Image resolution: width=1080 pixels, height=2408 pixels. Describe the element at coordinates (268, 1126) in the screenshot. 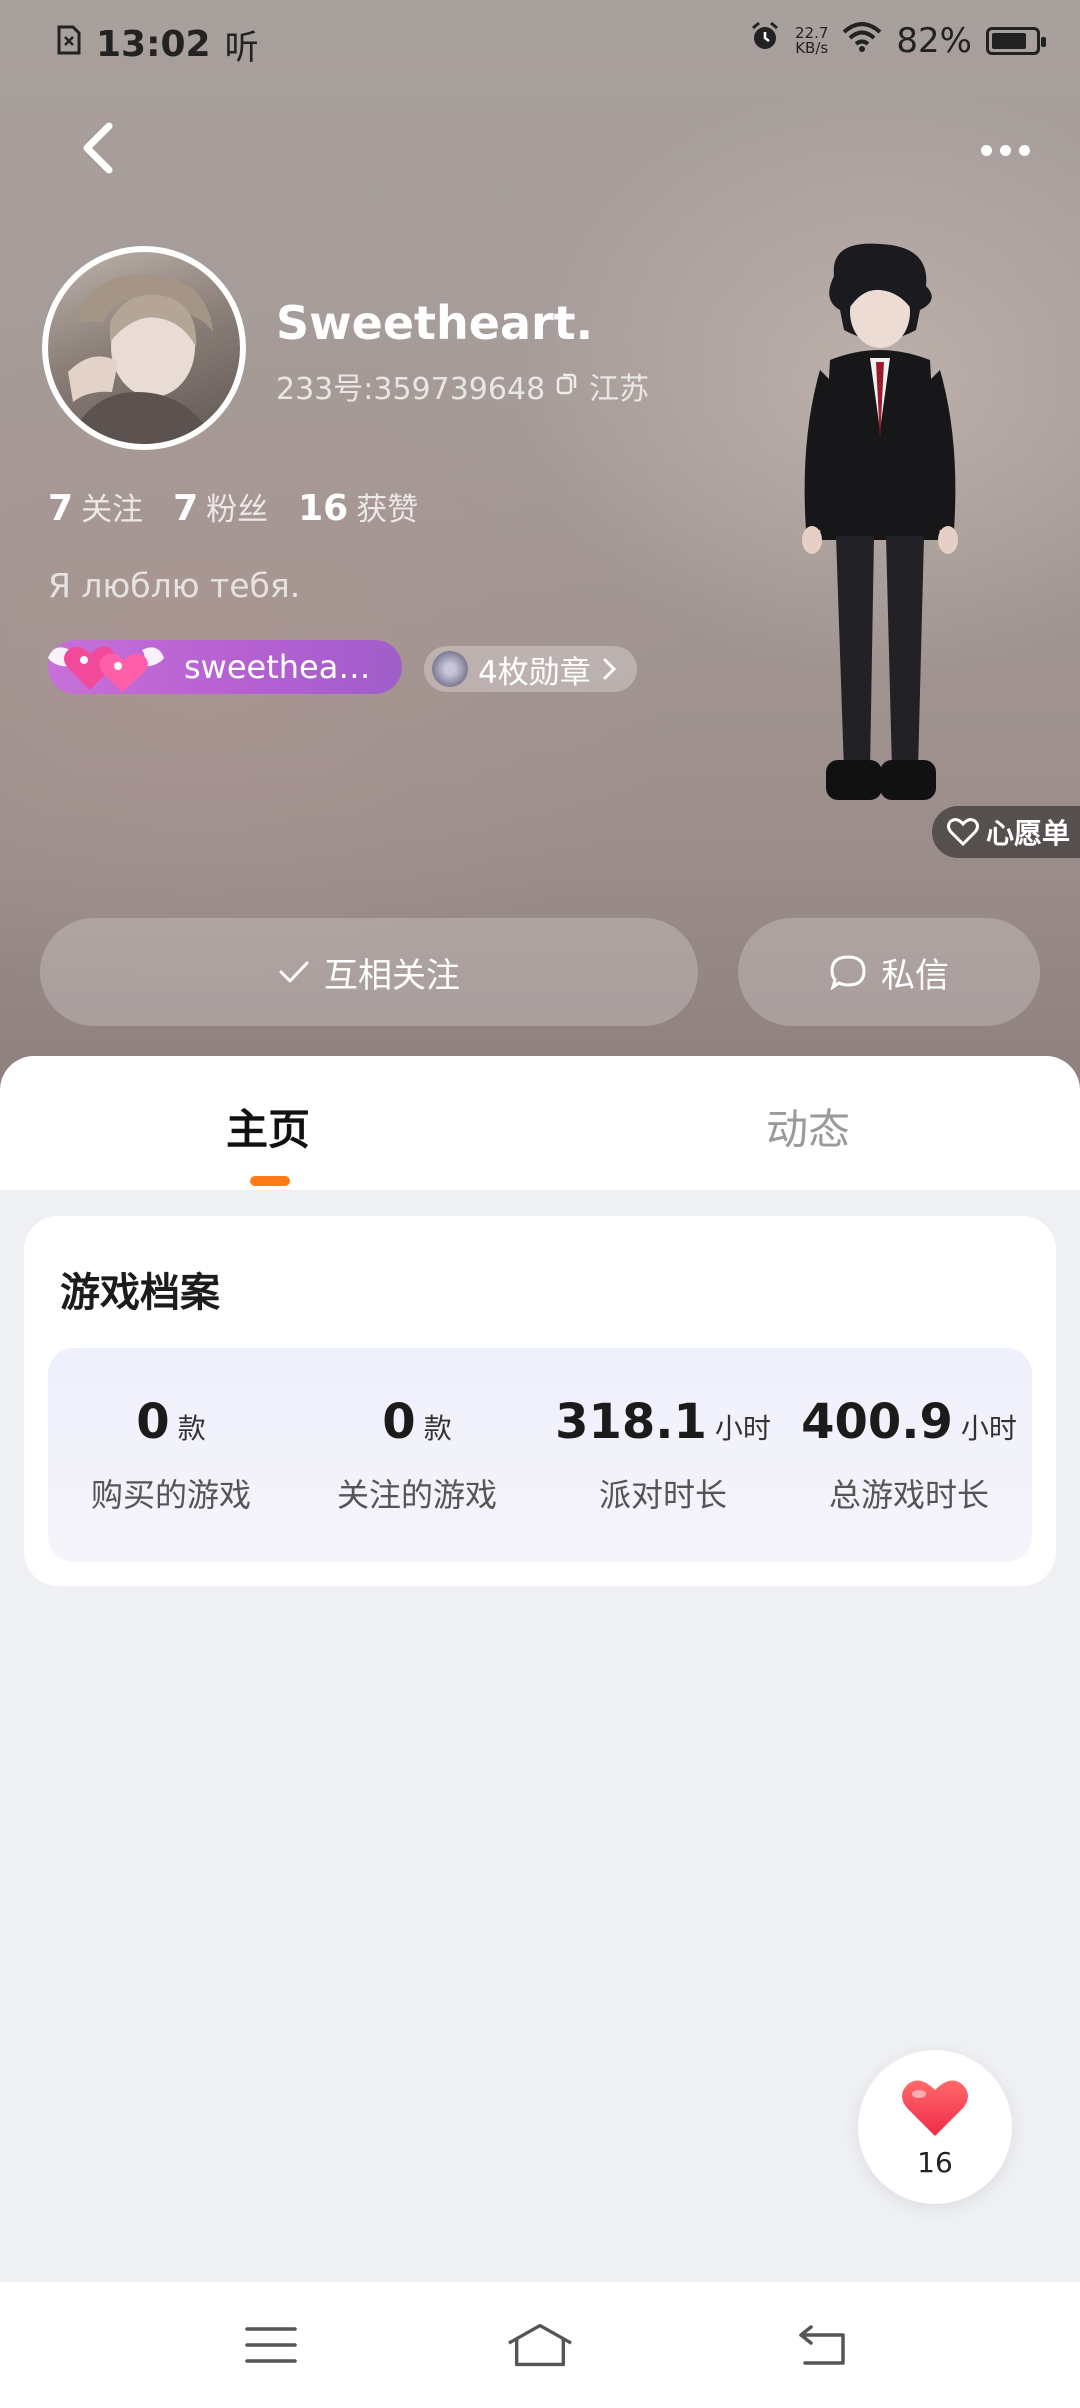

I see `tab-home: 主页` at that location.